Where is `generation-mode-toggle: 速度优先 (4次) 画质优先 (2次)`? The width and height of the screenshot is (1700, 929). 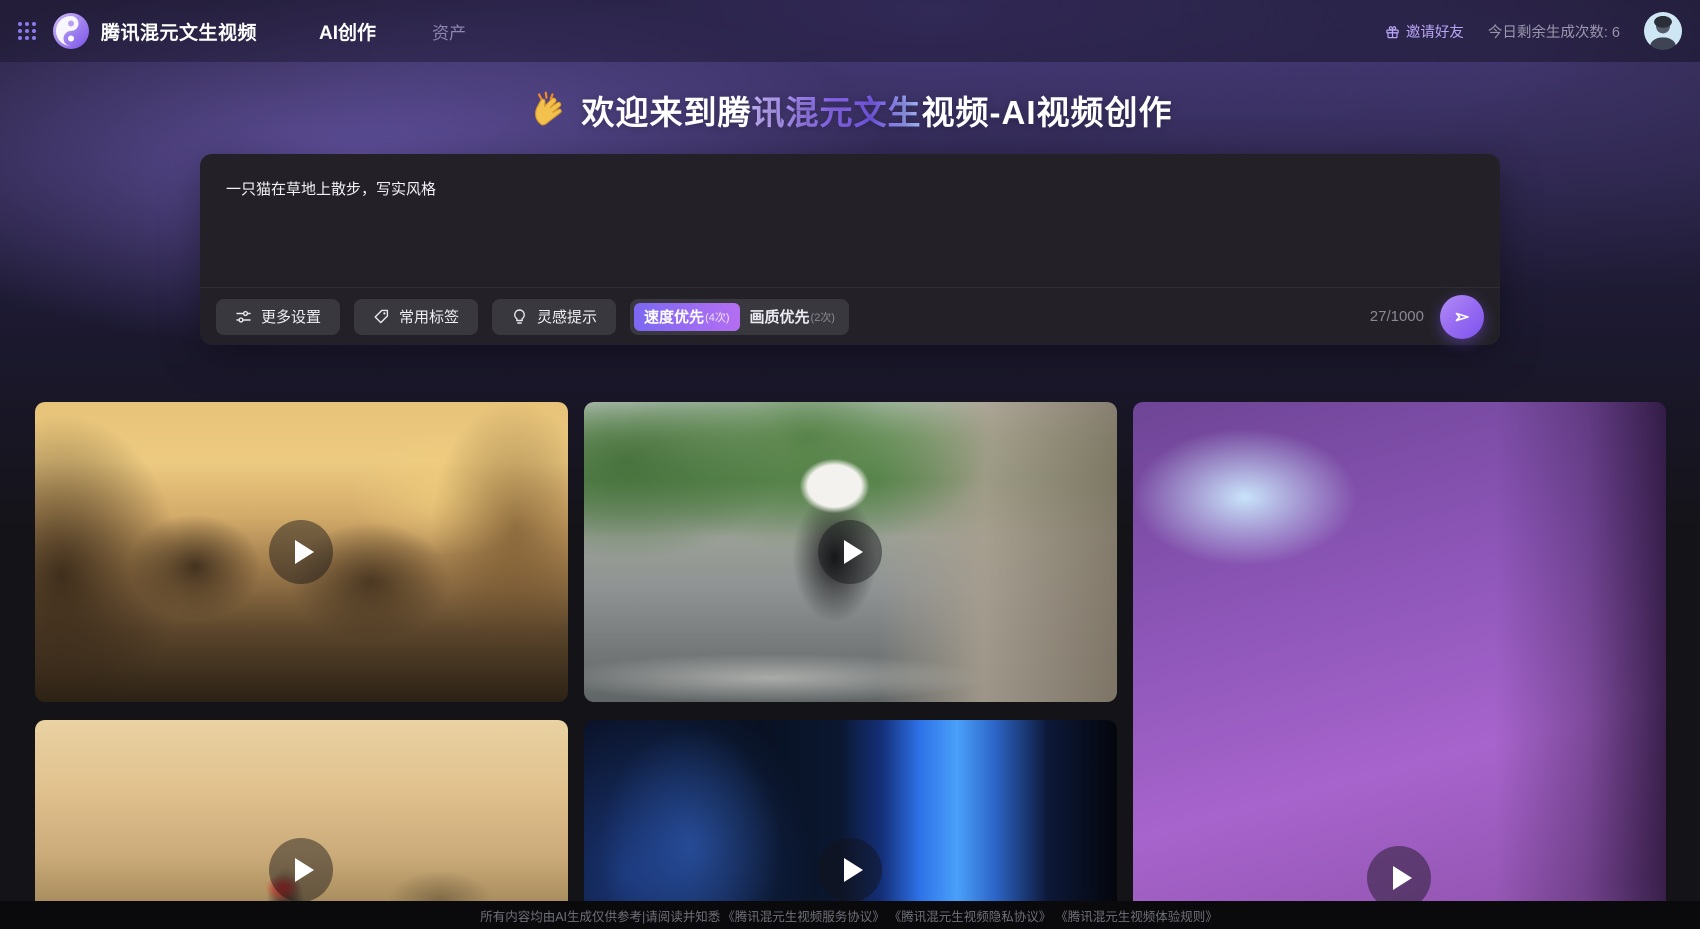 generation-mode-toggle: 速度优先 (4次) 画质优先 (2次) is located at coordinates (739, 316).